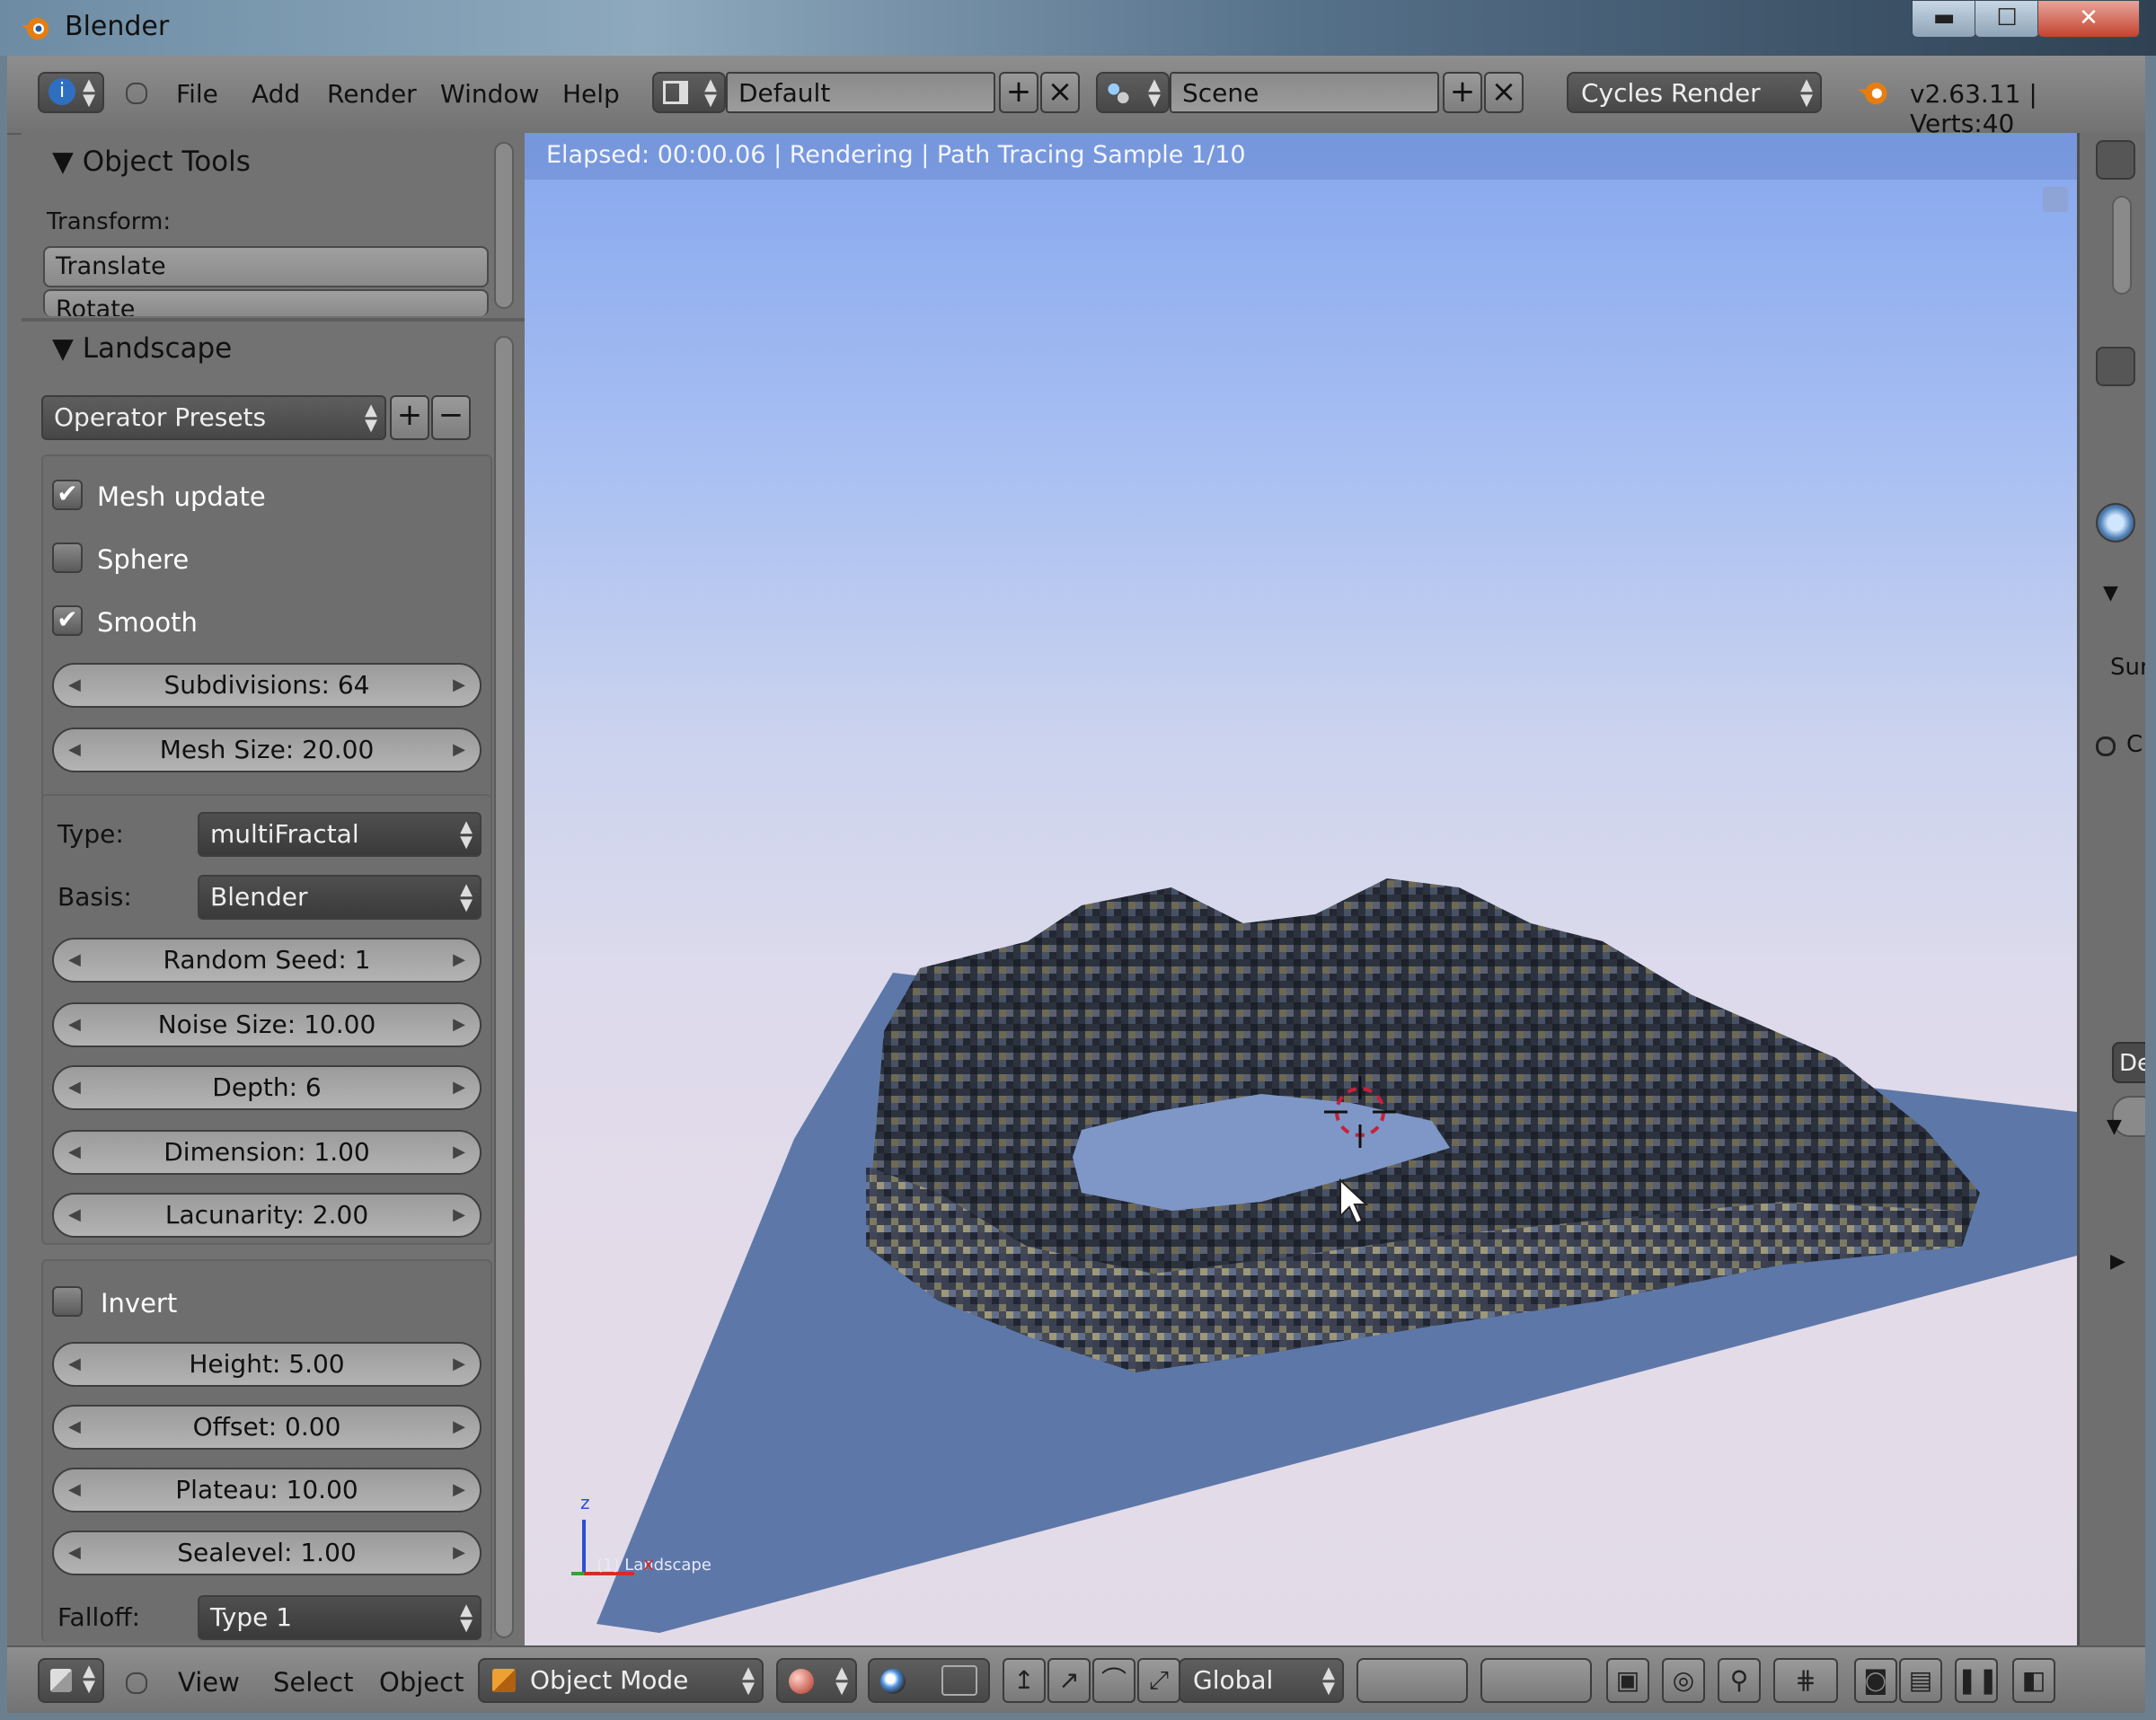 The image size is (2156, 1720). I want to click on snap-element-dropdown: ⋕, so click(1806, 1680).